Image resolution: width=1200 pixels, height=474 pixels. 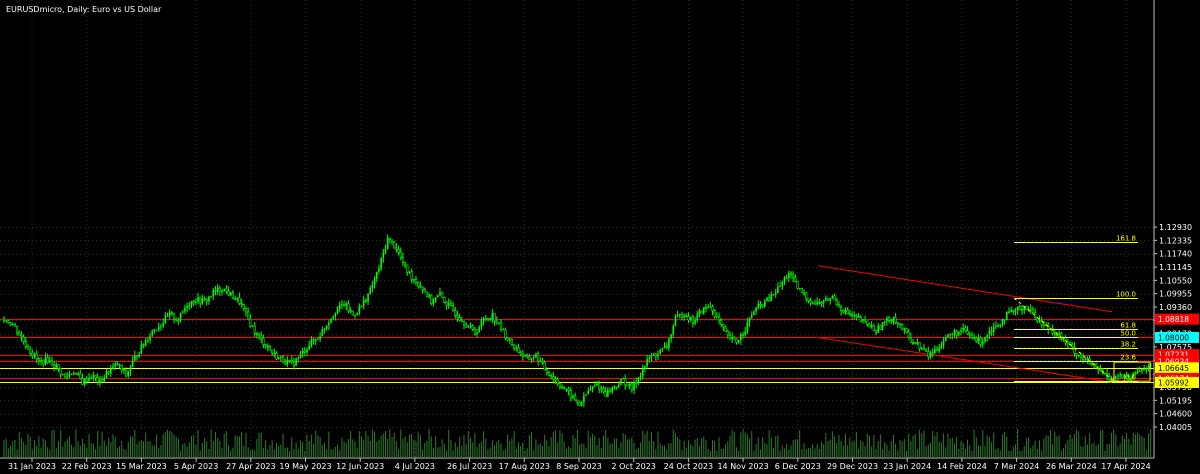 I want to click on y-tick-label: 1.10550, so click(x=1175, y=280).